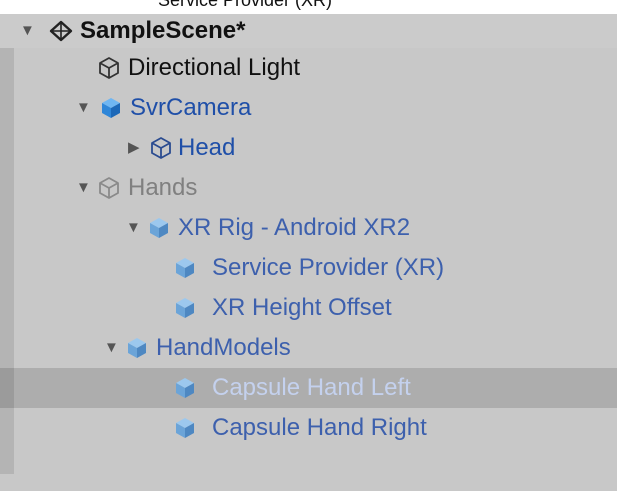 This screenshot has height=491, width=617. What do you see at coordinates (191, 107) in the screenshot?
I see `hierarchy-item-label: SvrCamera` at bounding box center [191, 107].